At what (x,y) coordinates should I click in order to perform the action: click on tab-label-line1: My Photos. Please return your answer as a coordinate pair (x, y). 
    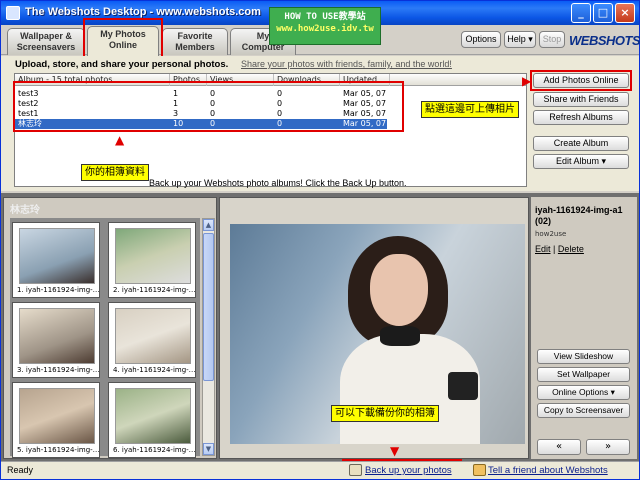
    Looking at the image, I should click on (123, 34).